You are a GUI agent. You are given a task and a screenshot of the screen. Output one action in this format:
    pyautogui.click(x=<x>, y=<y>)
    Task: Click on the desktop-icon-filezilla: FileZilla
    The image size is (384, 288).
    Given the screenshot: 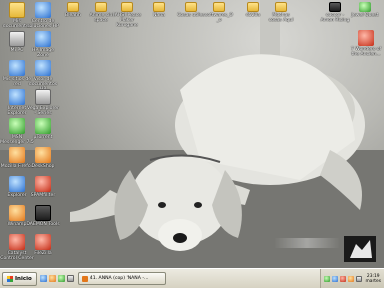 What is the action you would take?
    pyautogui.click(x=43, y=245)
    